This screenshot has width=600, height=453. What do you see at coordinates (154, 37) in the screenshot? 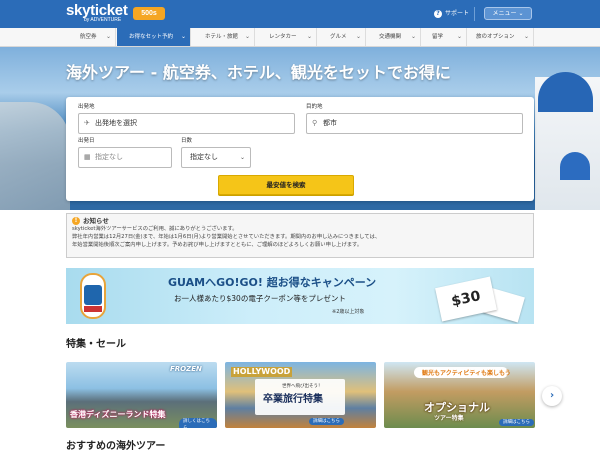
I see `nav-item-set-booking: お得なセット予約 ⌄` at bounding box center [154, 37].